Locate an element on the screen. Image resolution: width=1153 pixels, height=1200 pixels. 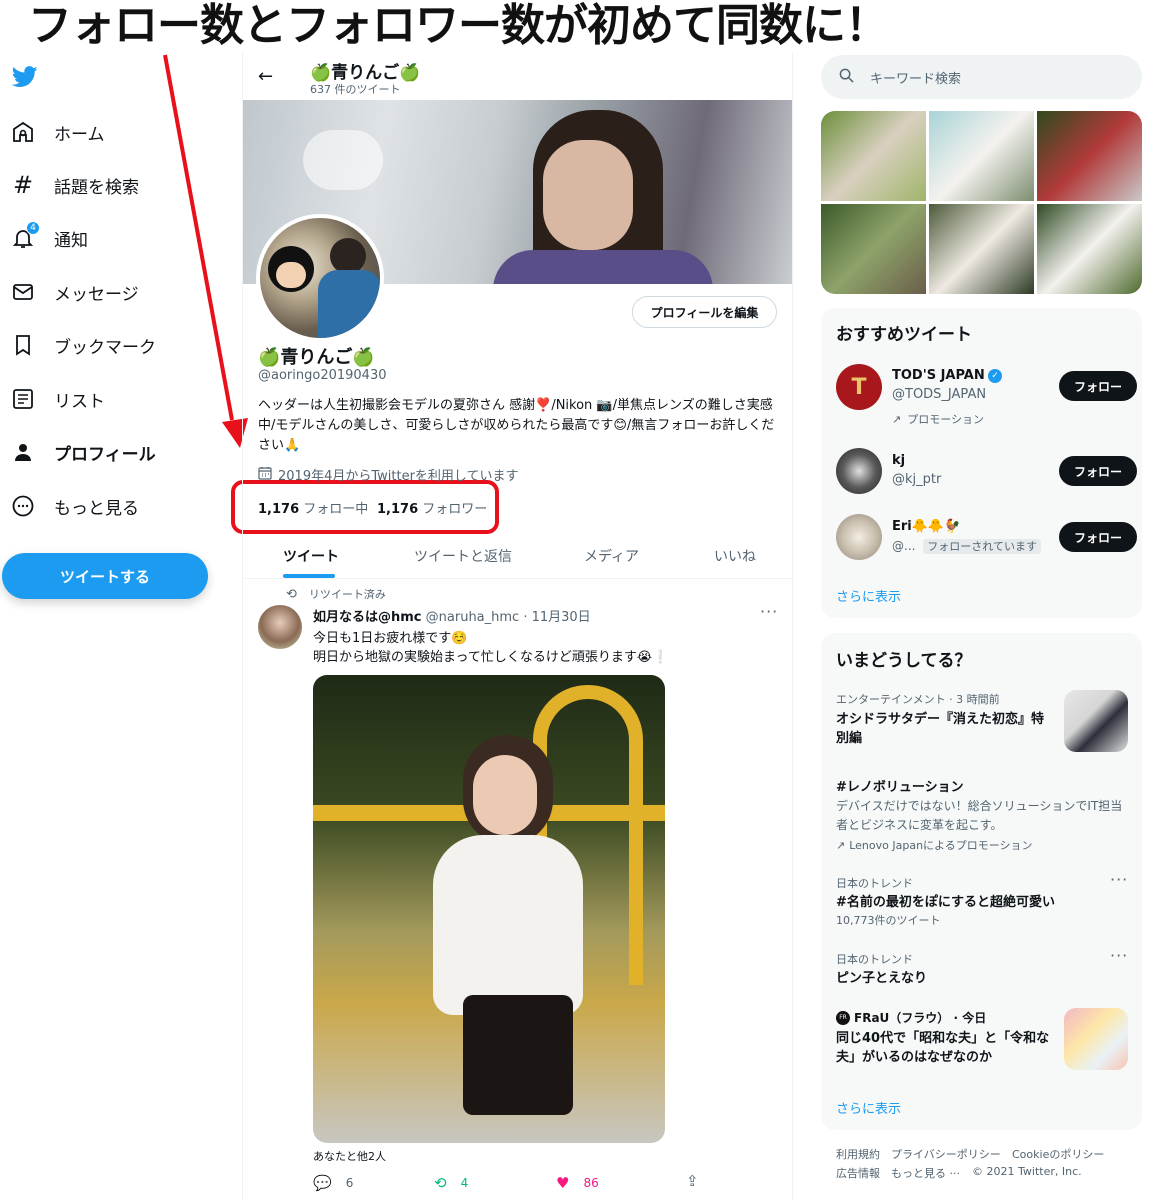
nav-label: リスト is located at coordinates (79, 401).